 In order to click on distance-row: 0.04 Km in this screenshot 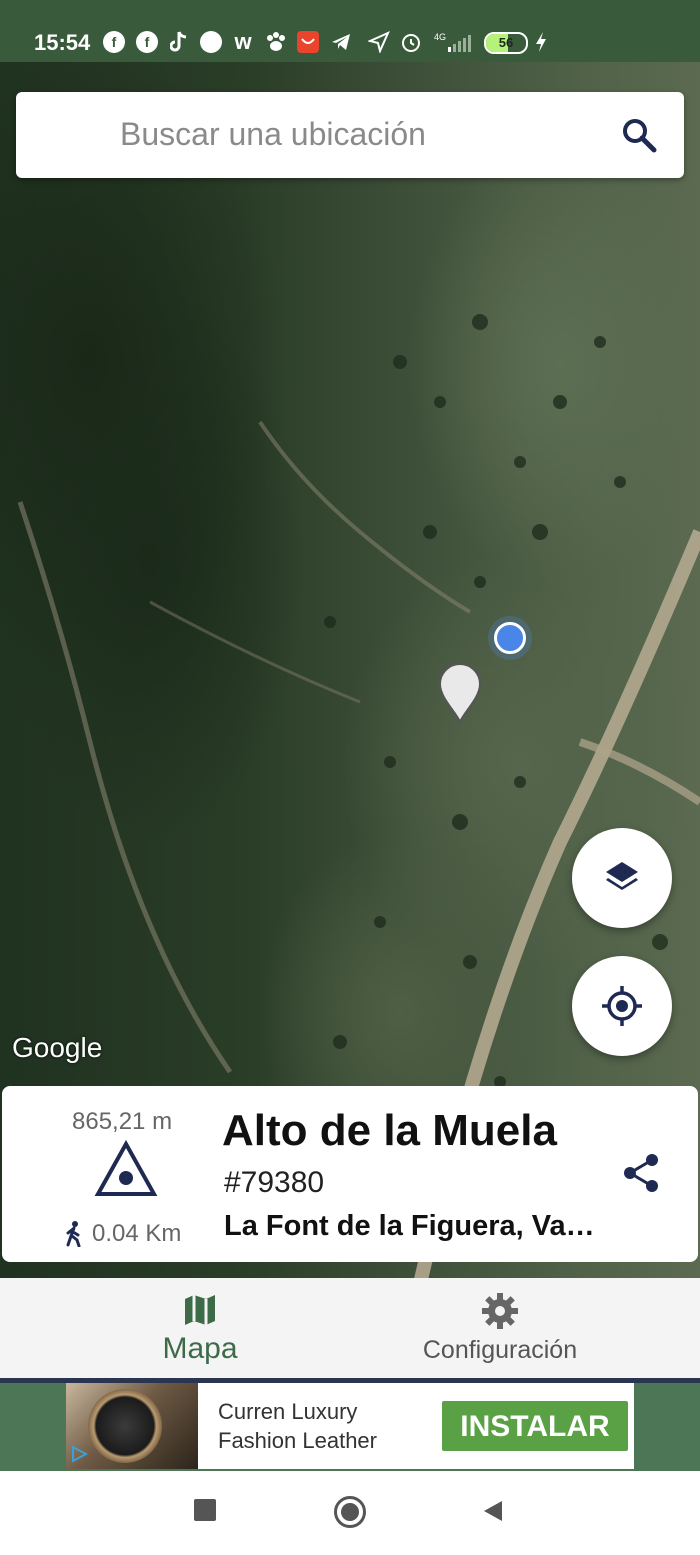, I will do `click(122, 1234)`.